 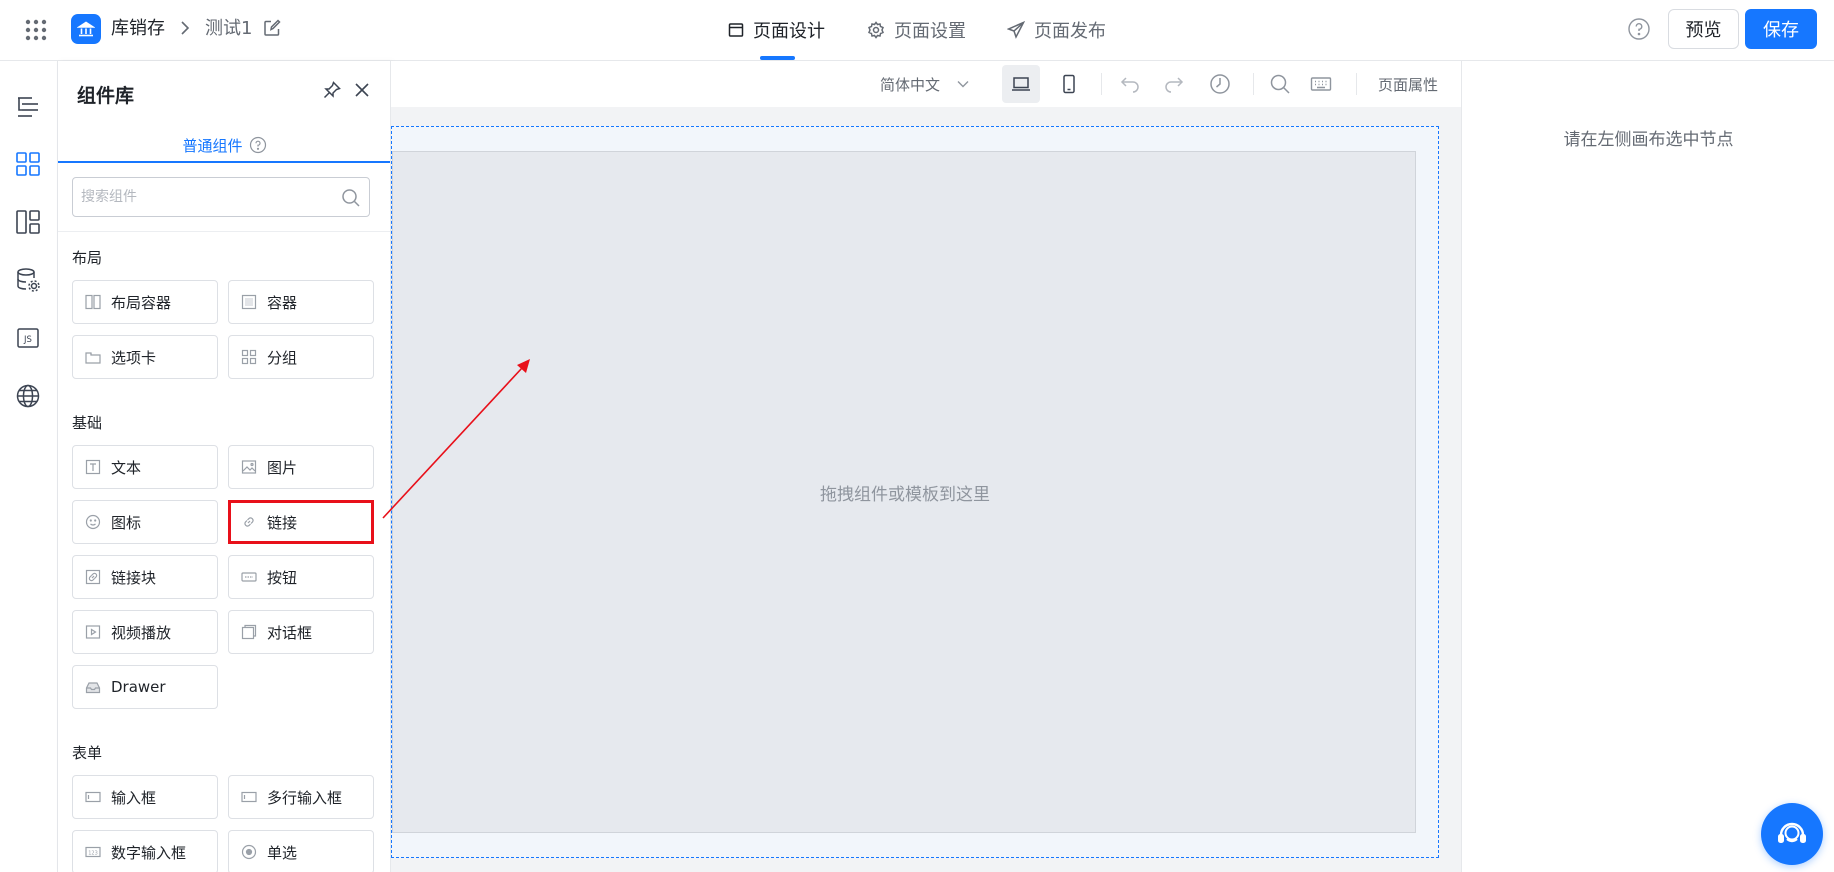 What do you see at coordinates (28, 106) in the screenshot?
I see `outline-icon` at bounding box center [28, 106].